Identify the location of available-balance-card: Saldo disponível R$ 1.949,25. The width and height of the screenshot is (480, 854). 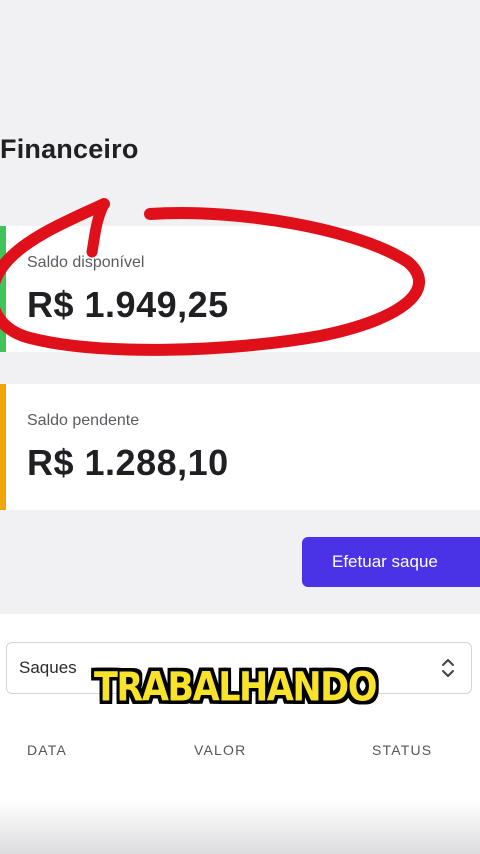
(240, 289).